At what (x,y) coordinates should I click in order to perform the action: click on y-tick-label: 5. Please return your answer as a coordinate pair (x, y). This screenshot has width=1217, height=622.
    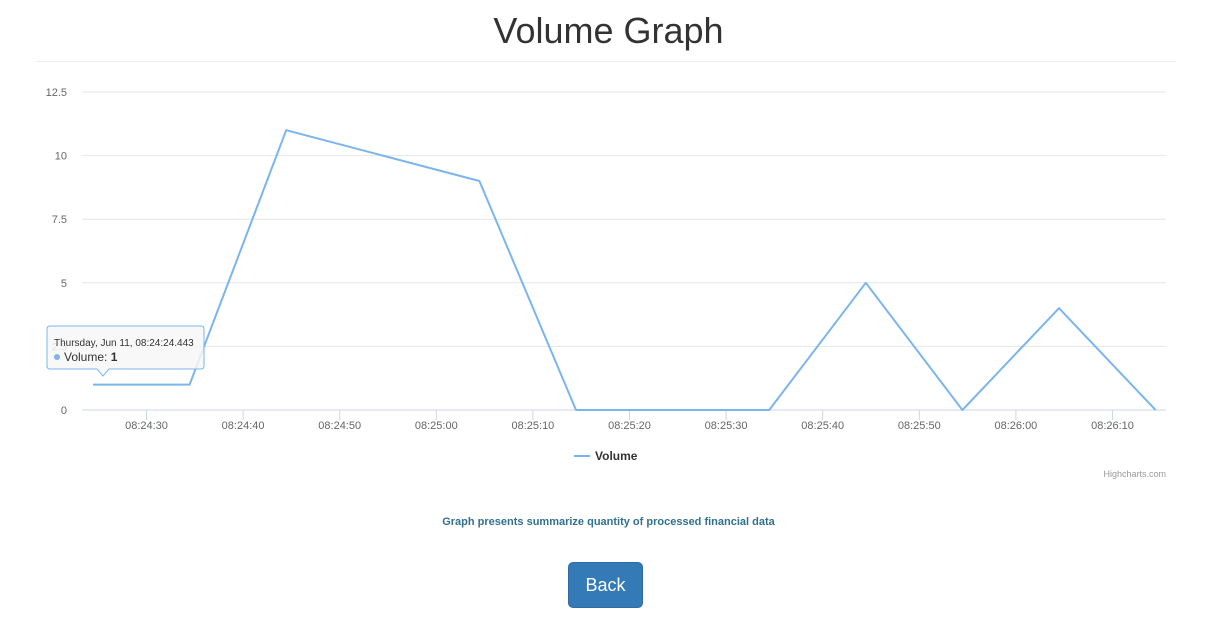
    Looking at the image, I should click on (64, 284).